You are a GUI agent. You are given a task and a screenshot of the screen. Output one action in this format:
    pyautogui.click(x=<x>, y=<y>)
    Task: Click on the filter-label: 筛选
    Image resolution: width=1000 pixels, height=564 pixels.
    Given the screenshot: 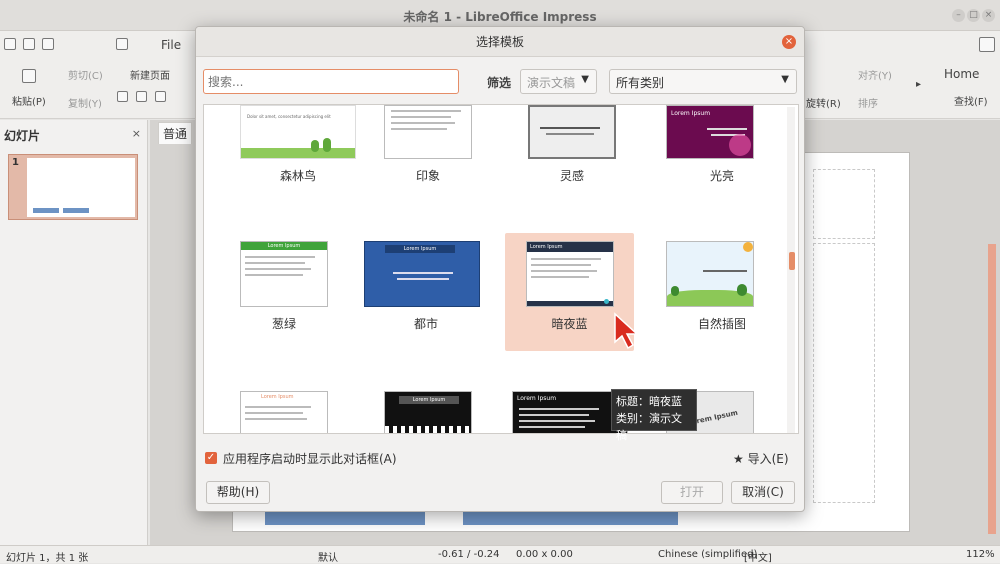 What is the action you would take?
    pyautogui.click(x=499, y=83)
    